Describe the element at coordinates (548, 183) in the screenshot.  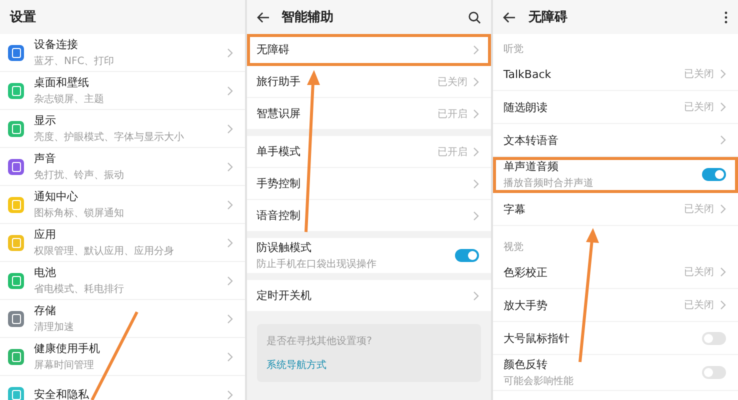
I see `row-subtitle: 播放音频时合并声道` at that location.